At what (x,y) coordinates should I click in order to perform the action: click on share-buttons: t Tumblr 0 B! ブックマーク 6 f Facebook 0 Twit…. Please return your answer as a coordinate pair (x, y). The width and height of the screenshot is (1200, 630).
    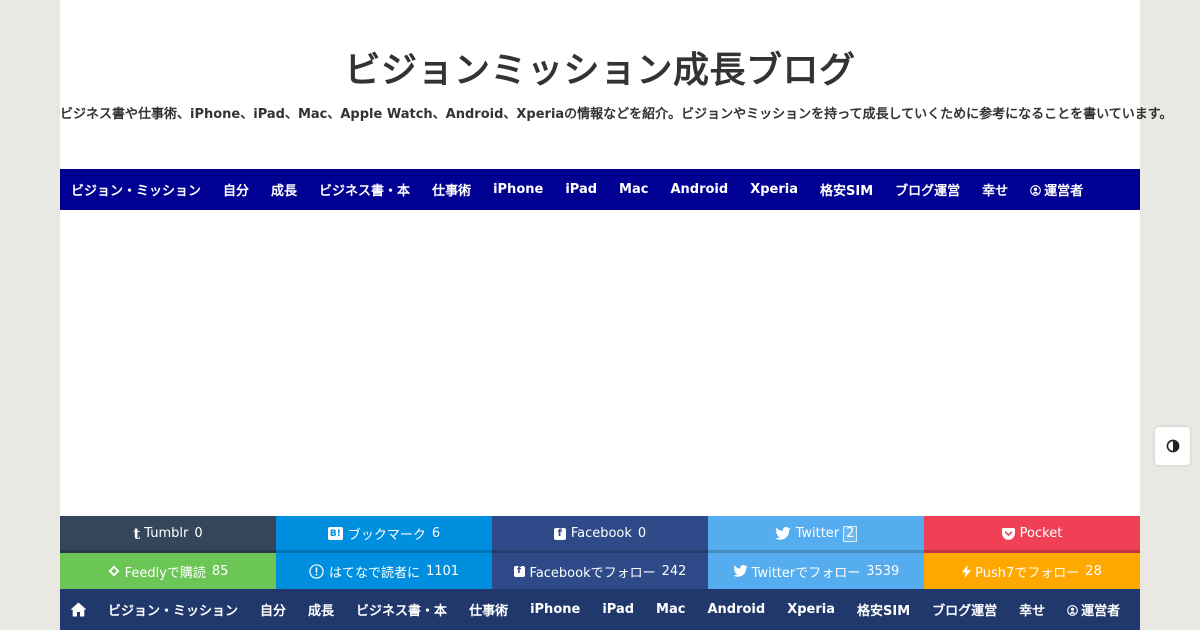
    Looking at the image, I should click on (600, 534).